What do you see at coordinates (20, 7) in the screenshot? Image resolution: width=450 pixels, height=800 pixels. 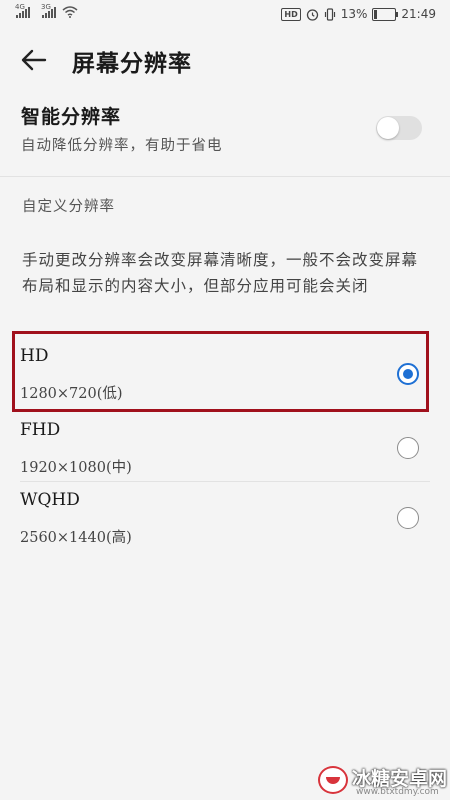 I see `sim1-network-type: 4G` at bounding box center [20, 7].